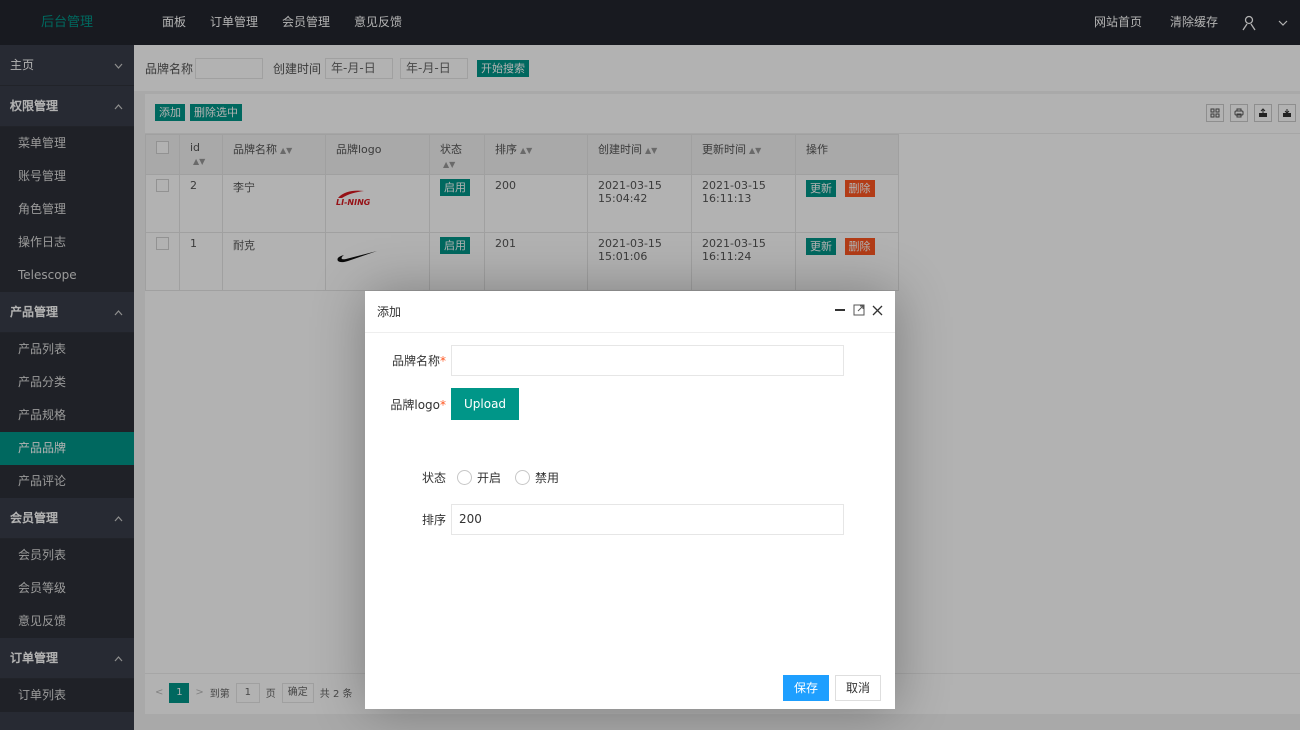  I want to click on minimize-icon, so click(840, 312).